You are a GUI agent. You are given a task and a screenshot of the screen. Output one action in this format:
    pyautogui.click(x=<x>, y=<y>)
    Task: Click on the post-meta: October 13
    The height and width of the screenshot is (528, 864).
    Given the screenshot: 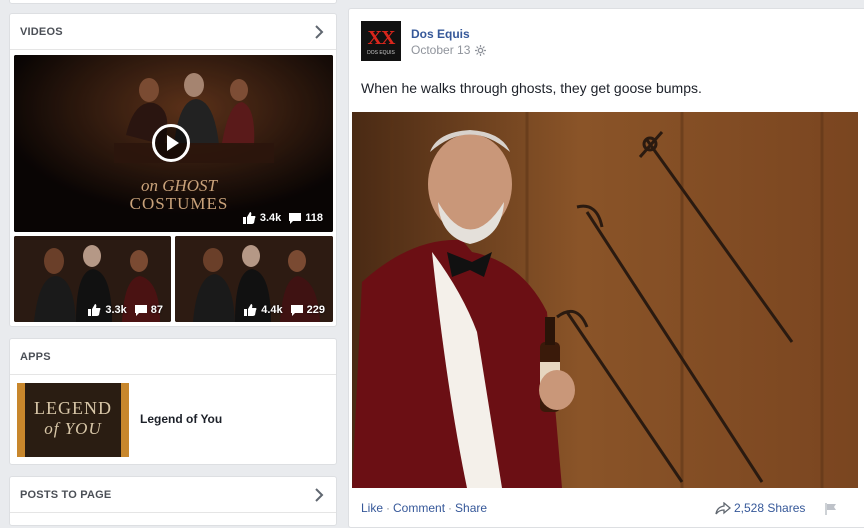 What is the action you would take?
    pyautogui.click(x=449, y=50)
    